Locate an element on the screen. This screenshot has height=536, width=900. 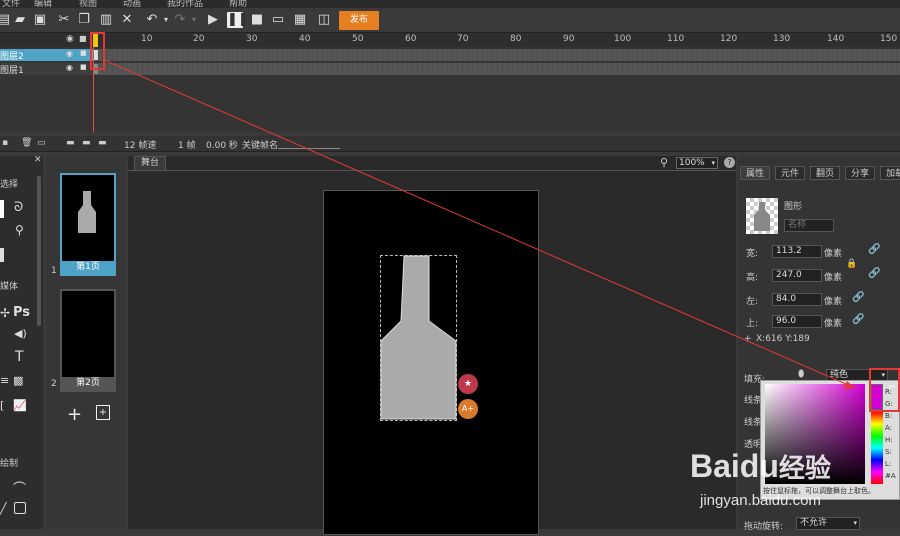
insert-keyframe-icon: ▬ is located at coordinates (86, 143).